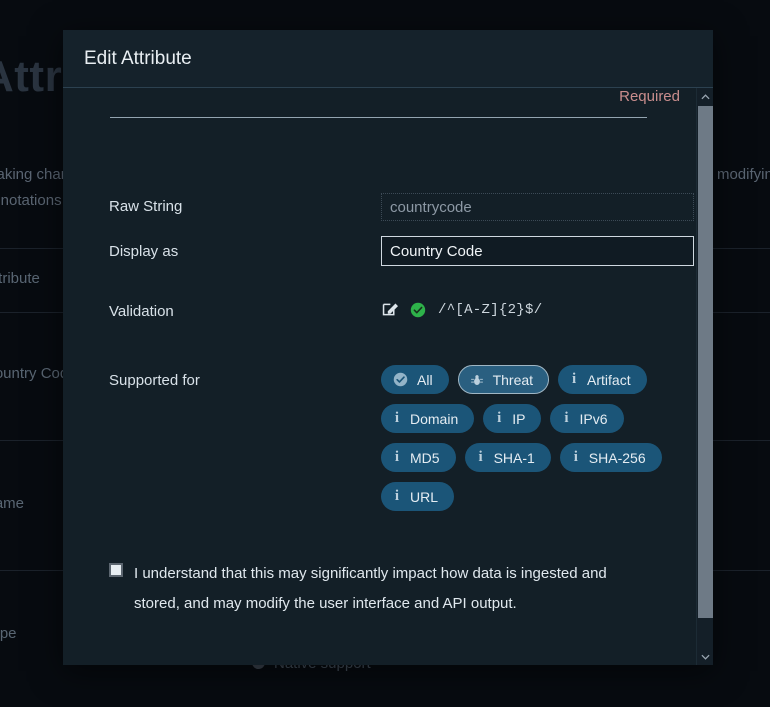  I want to click on chip-sha-1: i SHA-1, so click(507, 457).